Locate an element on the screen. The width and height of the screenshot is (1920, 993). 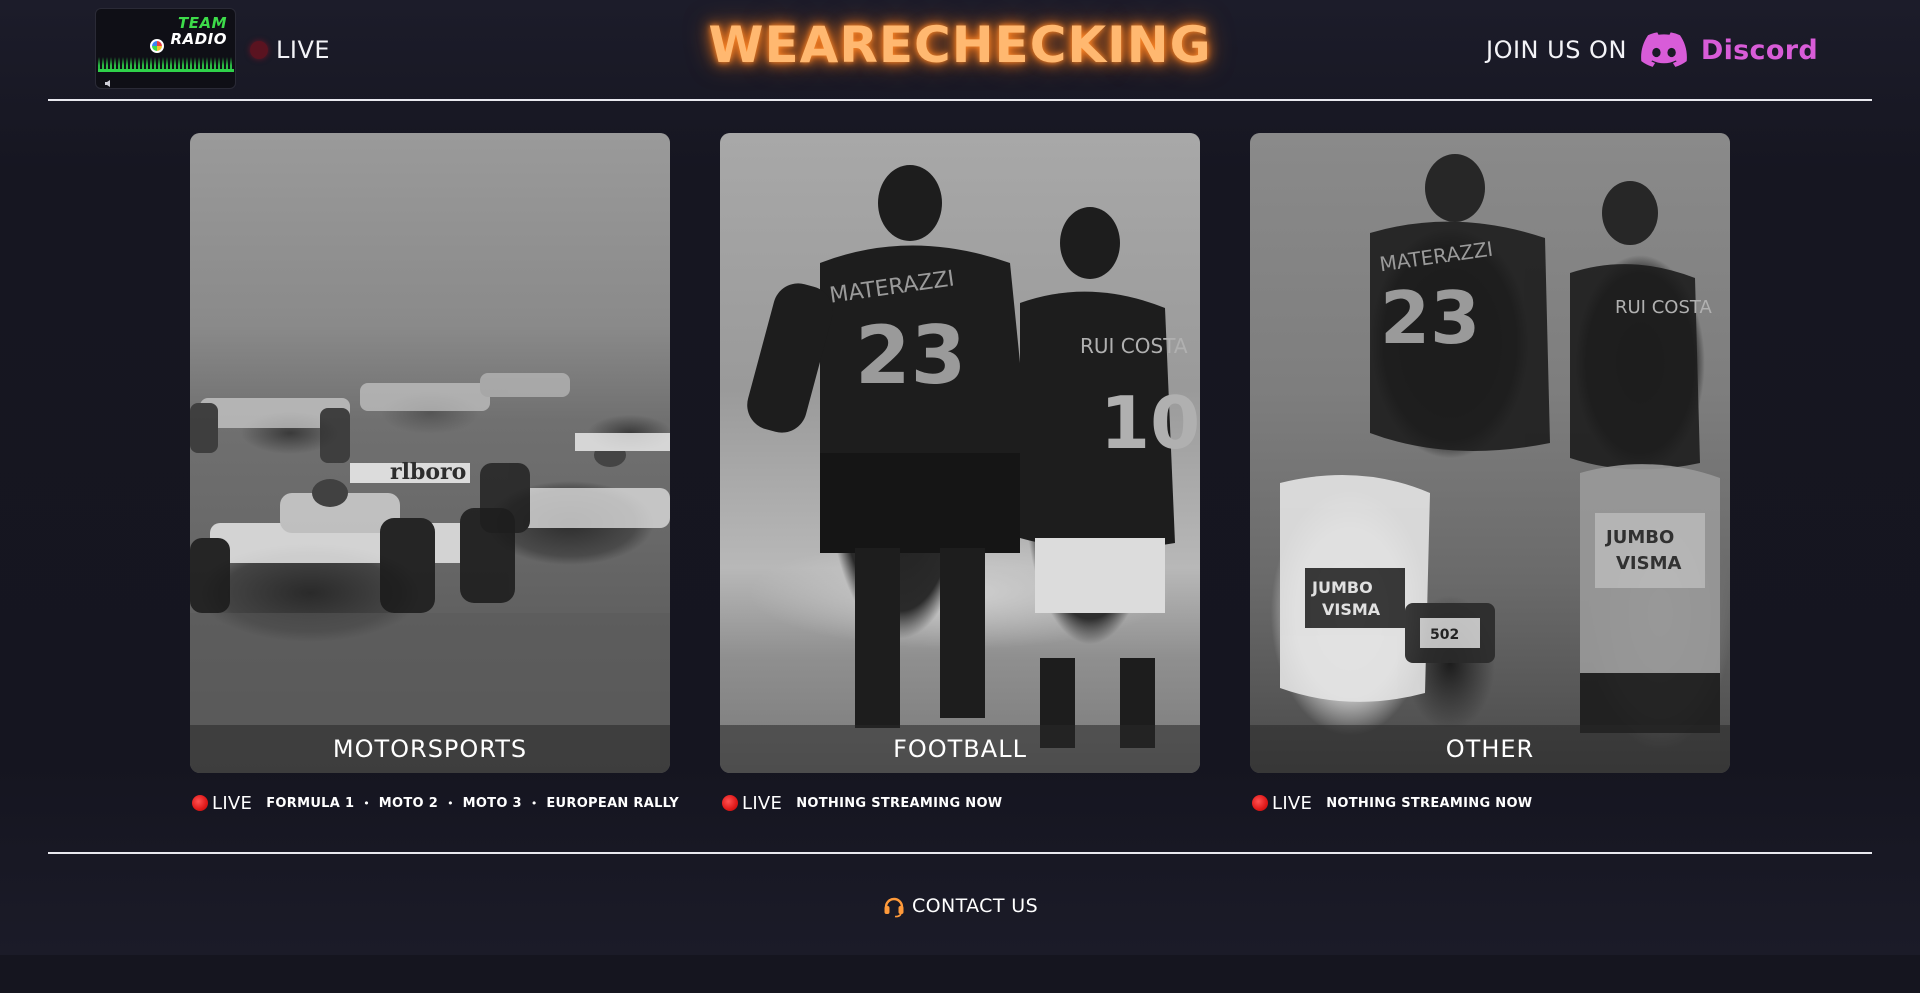
radio-logo-icon is located at coordinates (157, 46).